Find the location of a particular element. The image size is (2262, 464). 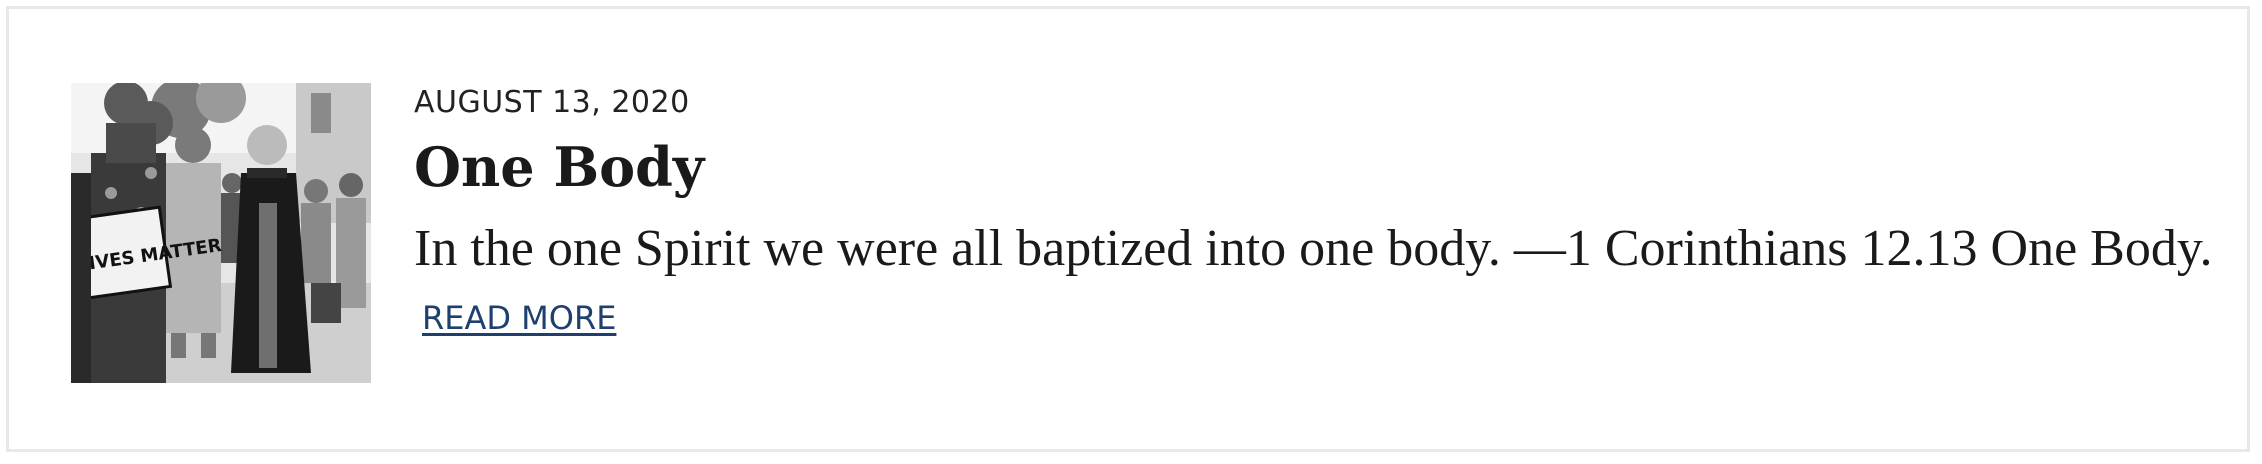

post-thumbnail: LIVES MATTER is located at coordinates (221, 233).